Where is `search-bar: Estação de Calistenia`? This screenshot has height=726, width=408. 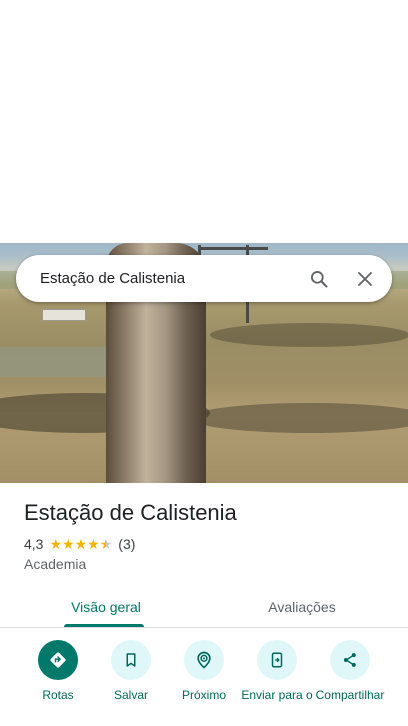
search-bar: Estação de Calistenia is located at coordinates (204, 278).